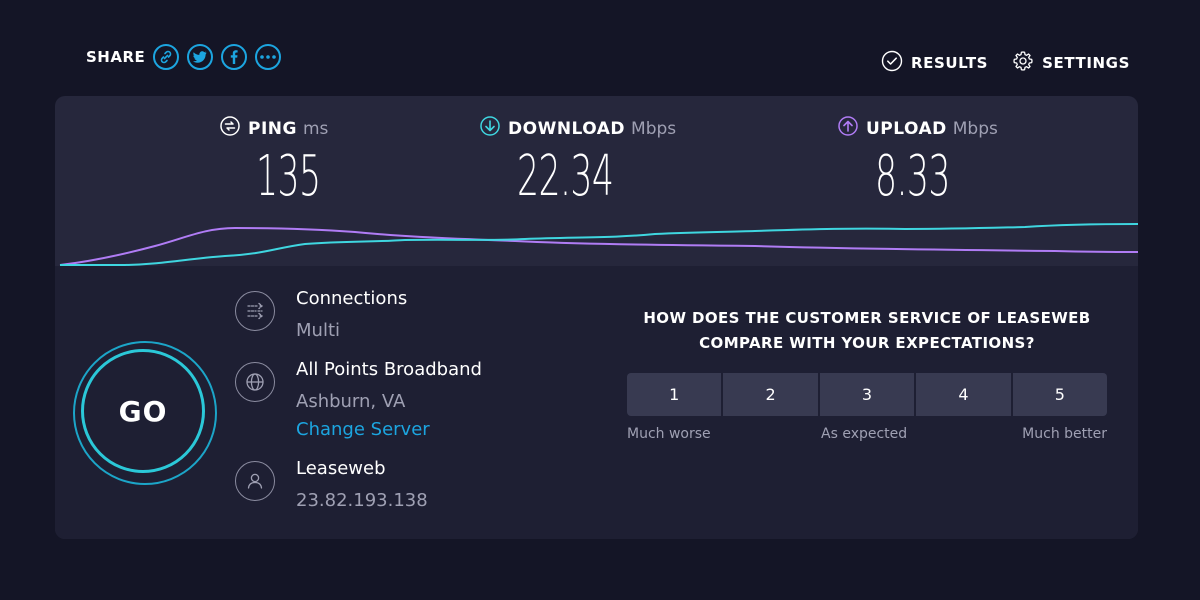 The image size is (1200, 600). What do you see at coordinates (116, 57) in the screenshot?
I see `share-label: SHARE` at bounding box center [116, 57].